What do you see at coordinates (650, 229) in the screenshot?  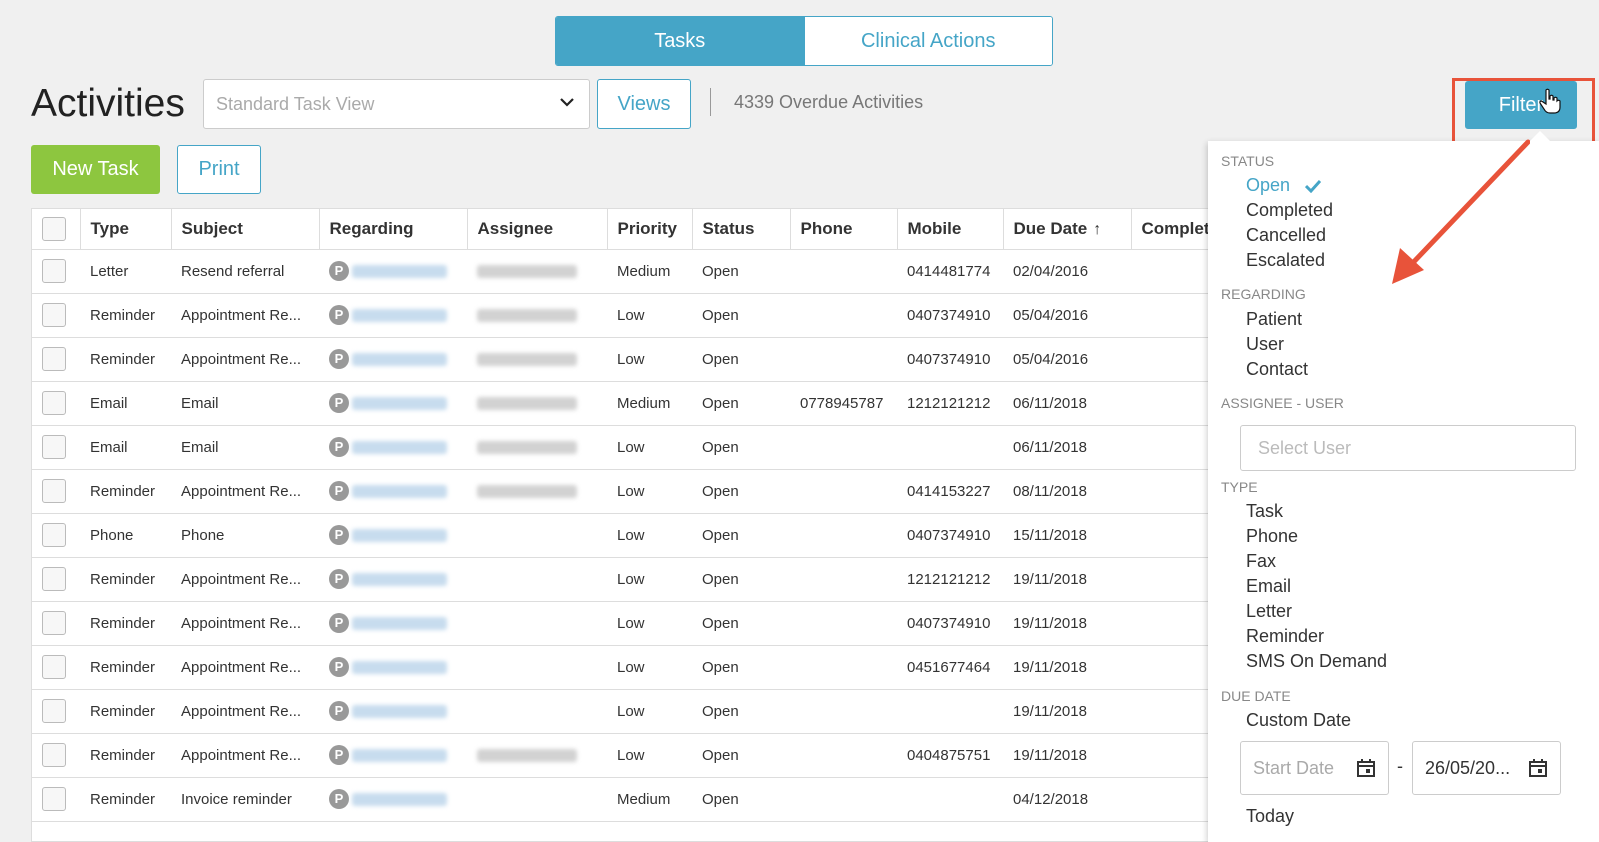 I see `col-priority: Priority` at bounding box center [650, 229].